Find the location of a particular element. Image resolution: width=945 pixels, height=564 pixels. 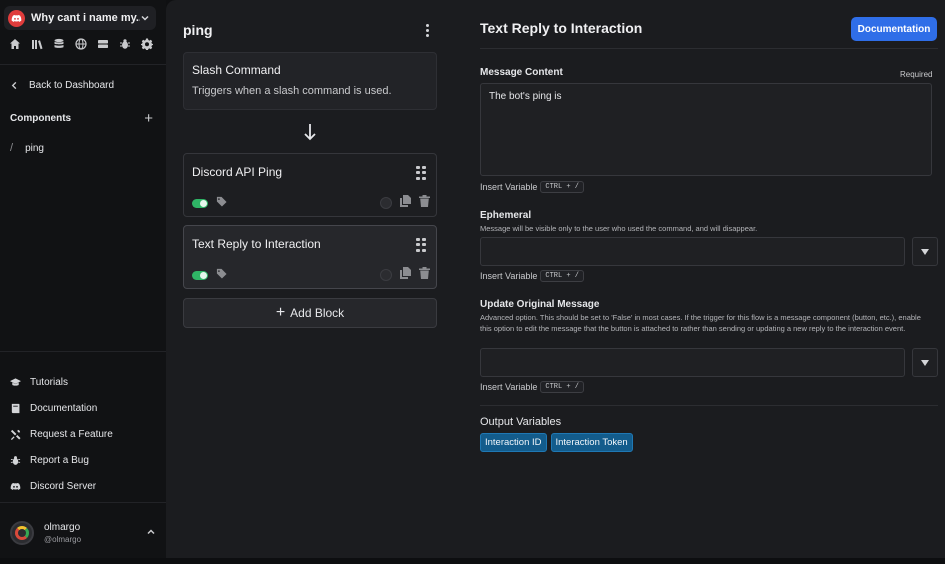

server-icon is located at coordinates (103, 44).